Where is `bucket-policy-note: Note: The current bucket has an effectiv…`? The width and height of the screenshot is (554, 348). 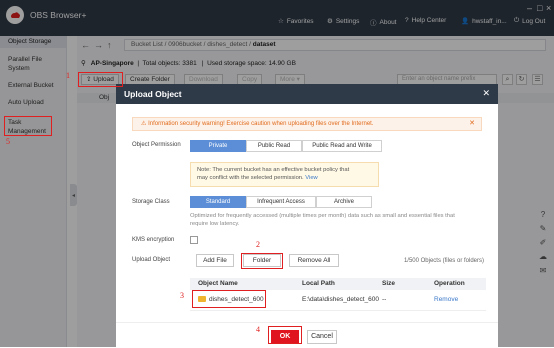
bucket-policy-note: Note: The current bucket has an effectiv… is located at coordinates (284, 174).